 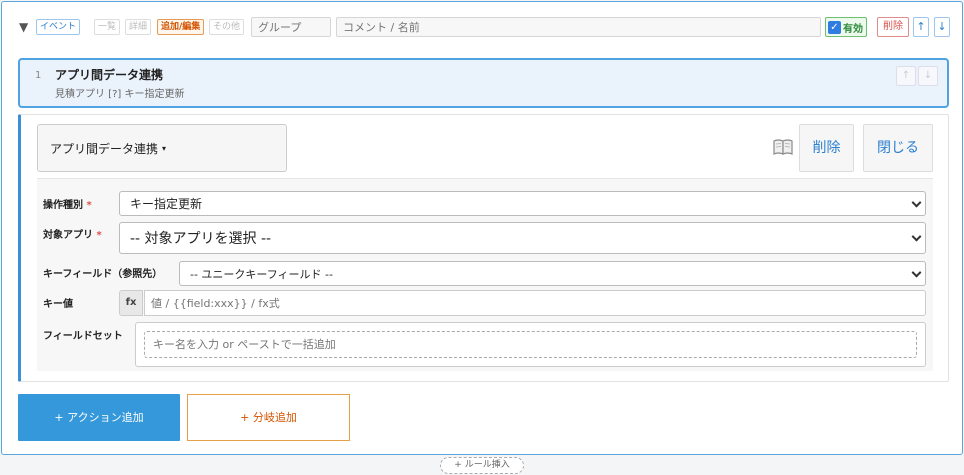 What do you see at coordinates (58, 27) in the screenshot?
I see `tag-event: イベント` at bounding box center [58, 27].